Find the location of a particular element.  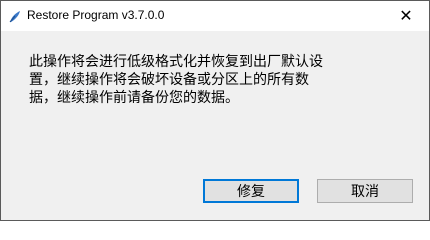

cancel-button-label: 取消 is located at coordinates (365, 192).